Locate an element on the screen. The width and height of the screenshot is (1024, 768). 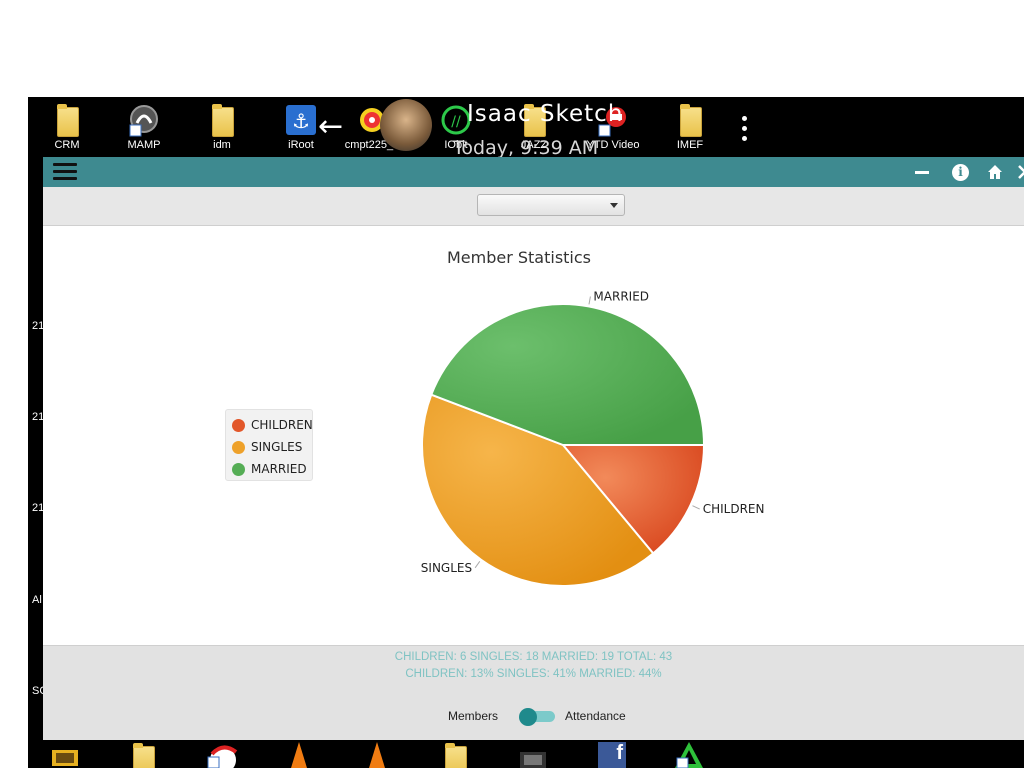
blank-top-area is located at coordinates (512, 48).